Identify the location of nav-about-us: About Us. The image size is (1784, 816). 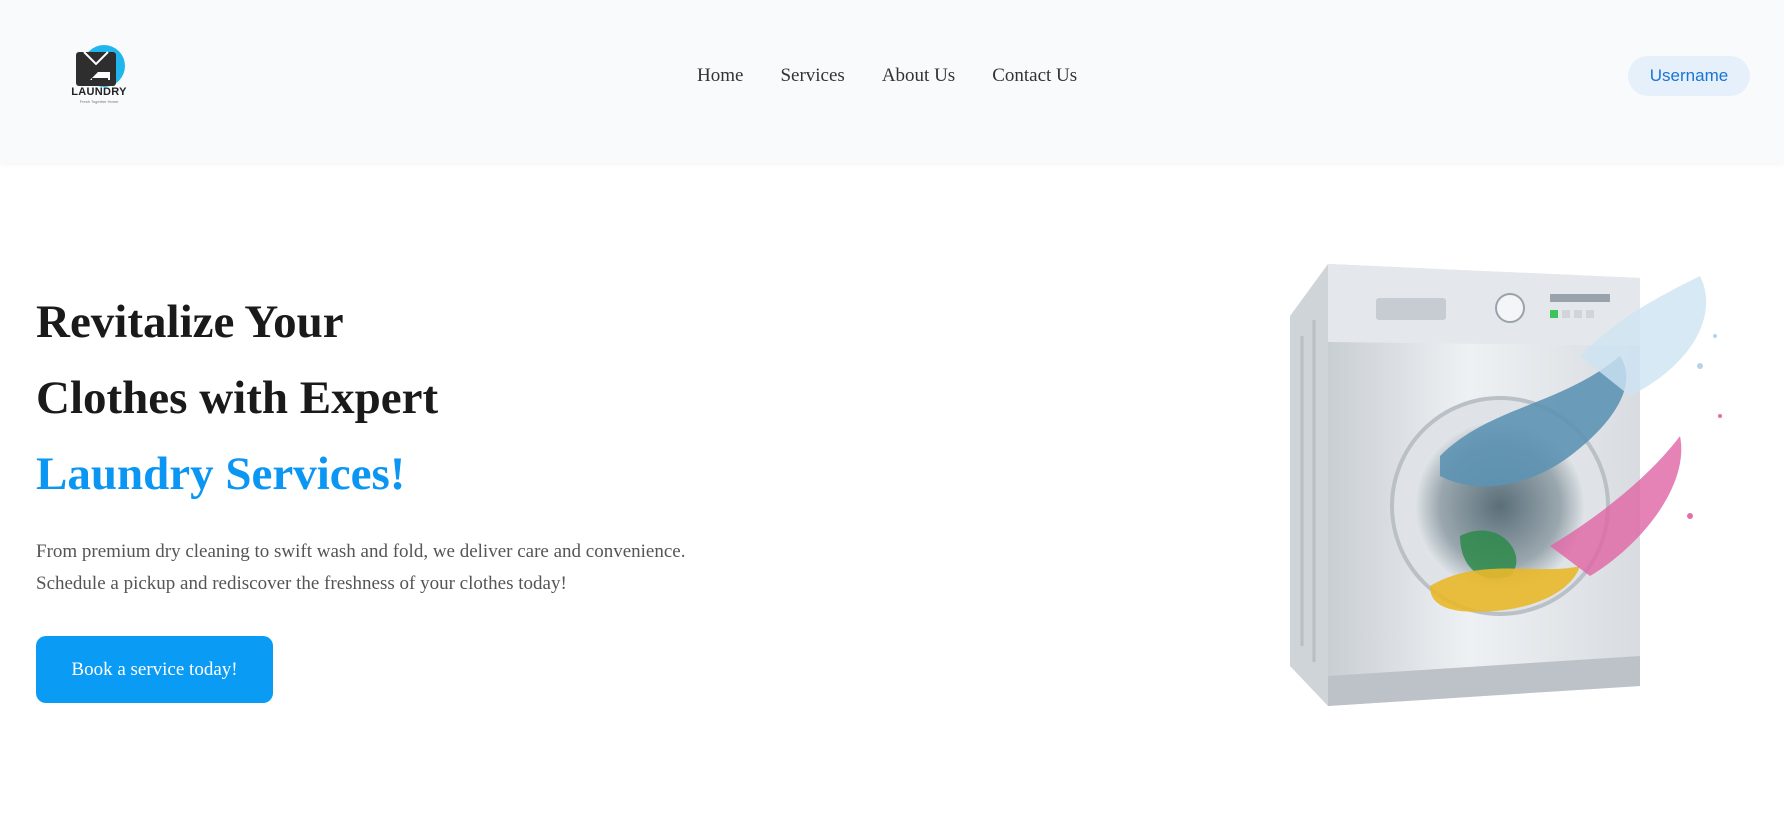
(918, 76).